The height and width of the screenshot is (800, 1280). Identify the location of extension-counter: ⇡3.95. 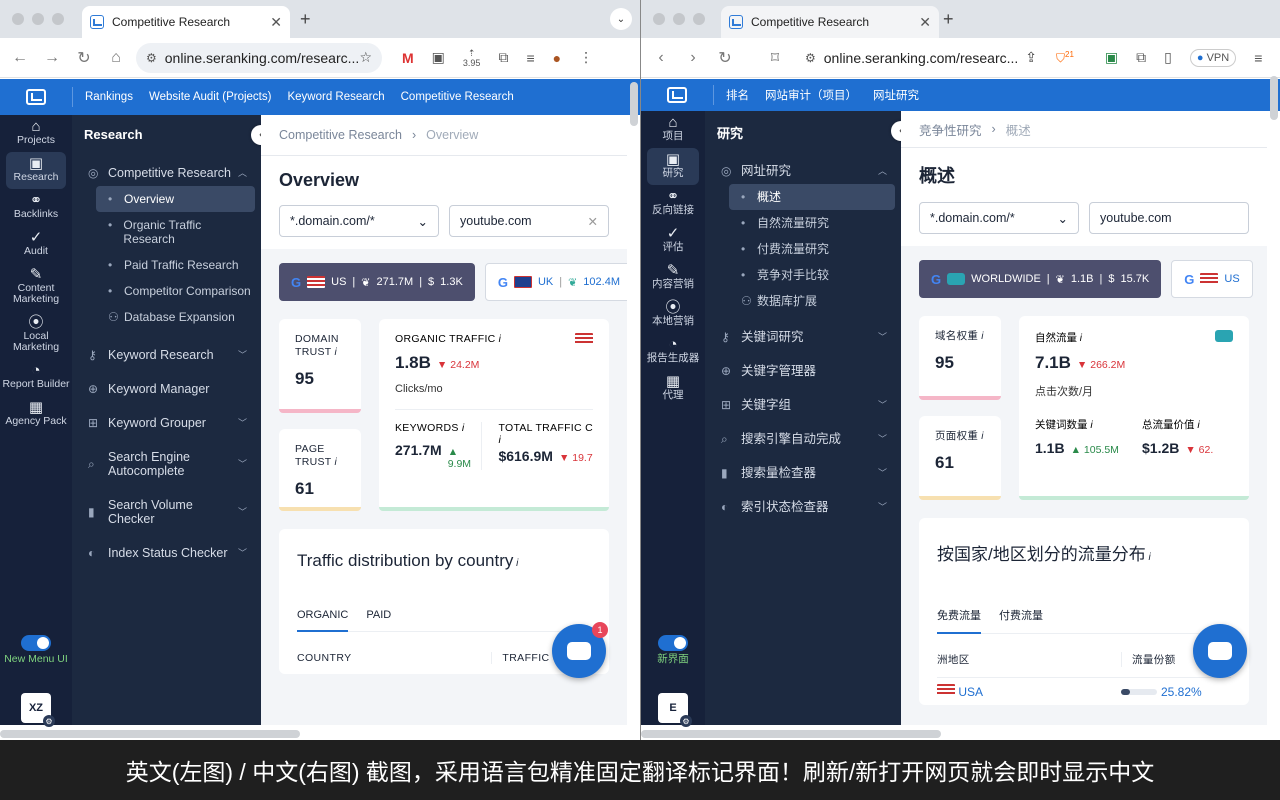
(472, 58).